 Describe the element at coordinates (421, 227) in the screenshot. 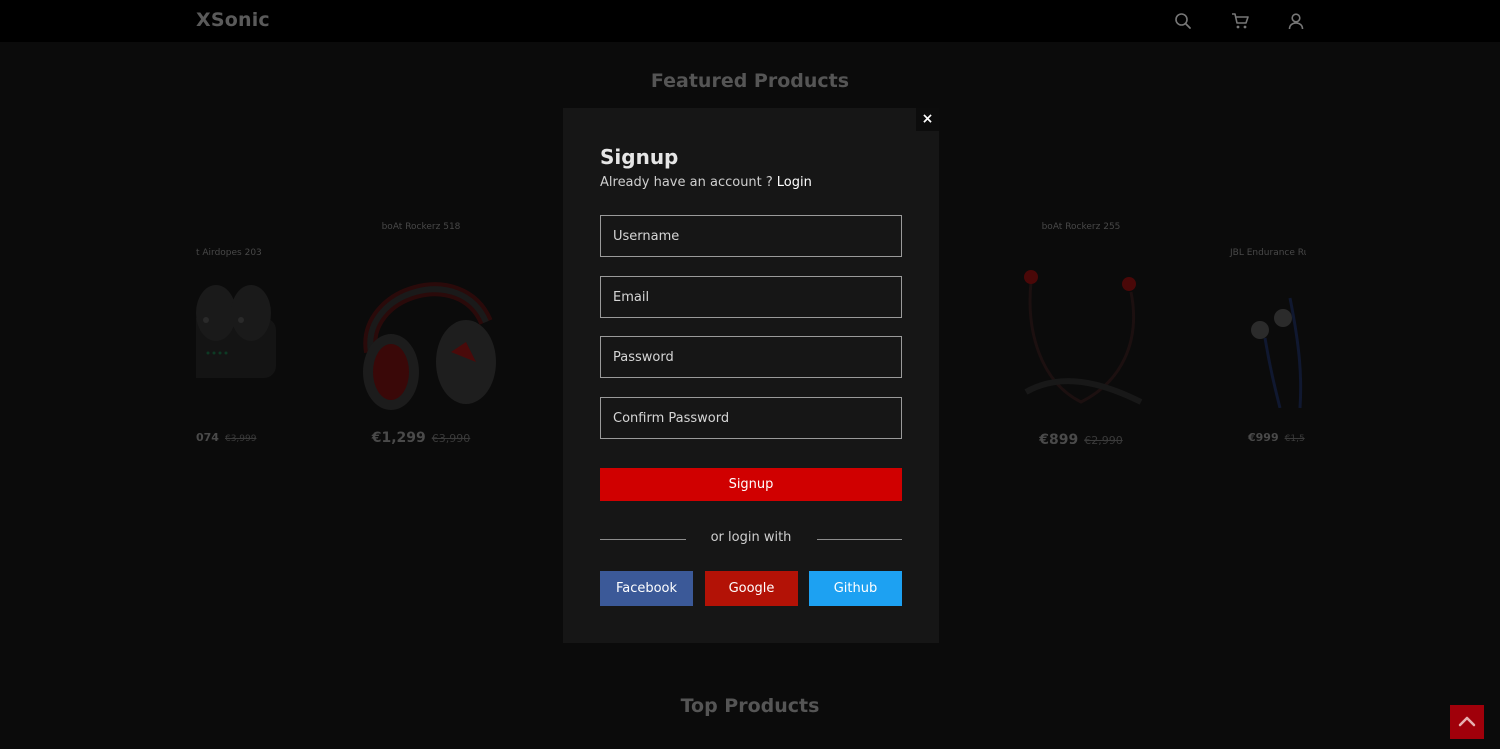

I see `product-name: boAt Rockerz 518` at that location.